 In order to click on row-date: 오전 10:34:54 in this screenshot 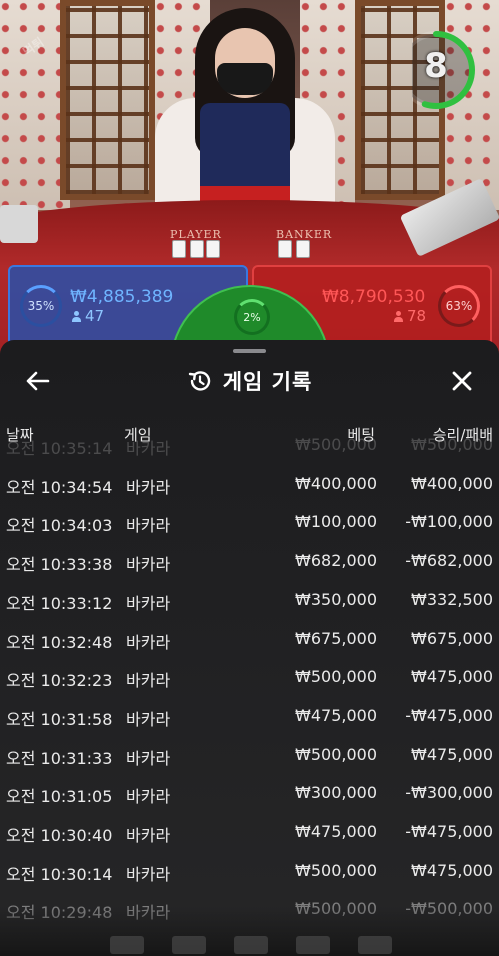, I will do `click(59, 487)`.